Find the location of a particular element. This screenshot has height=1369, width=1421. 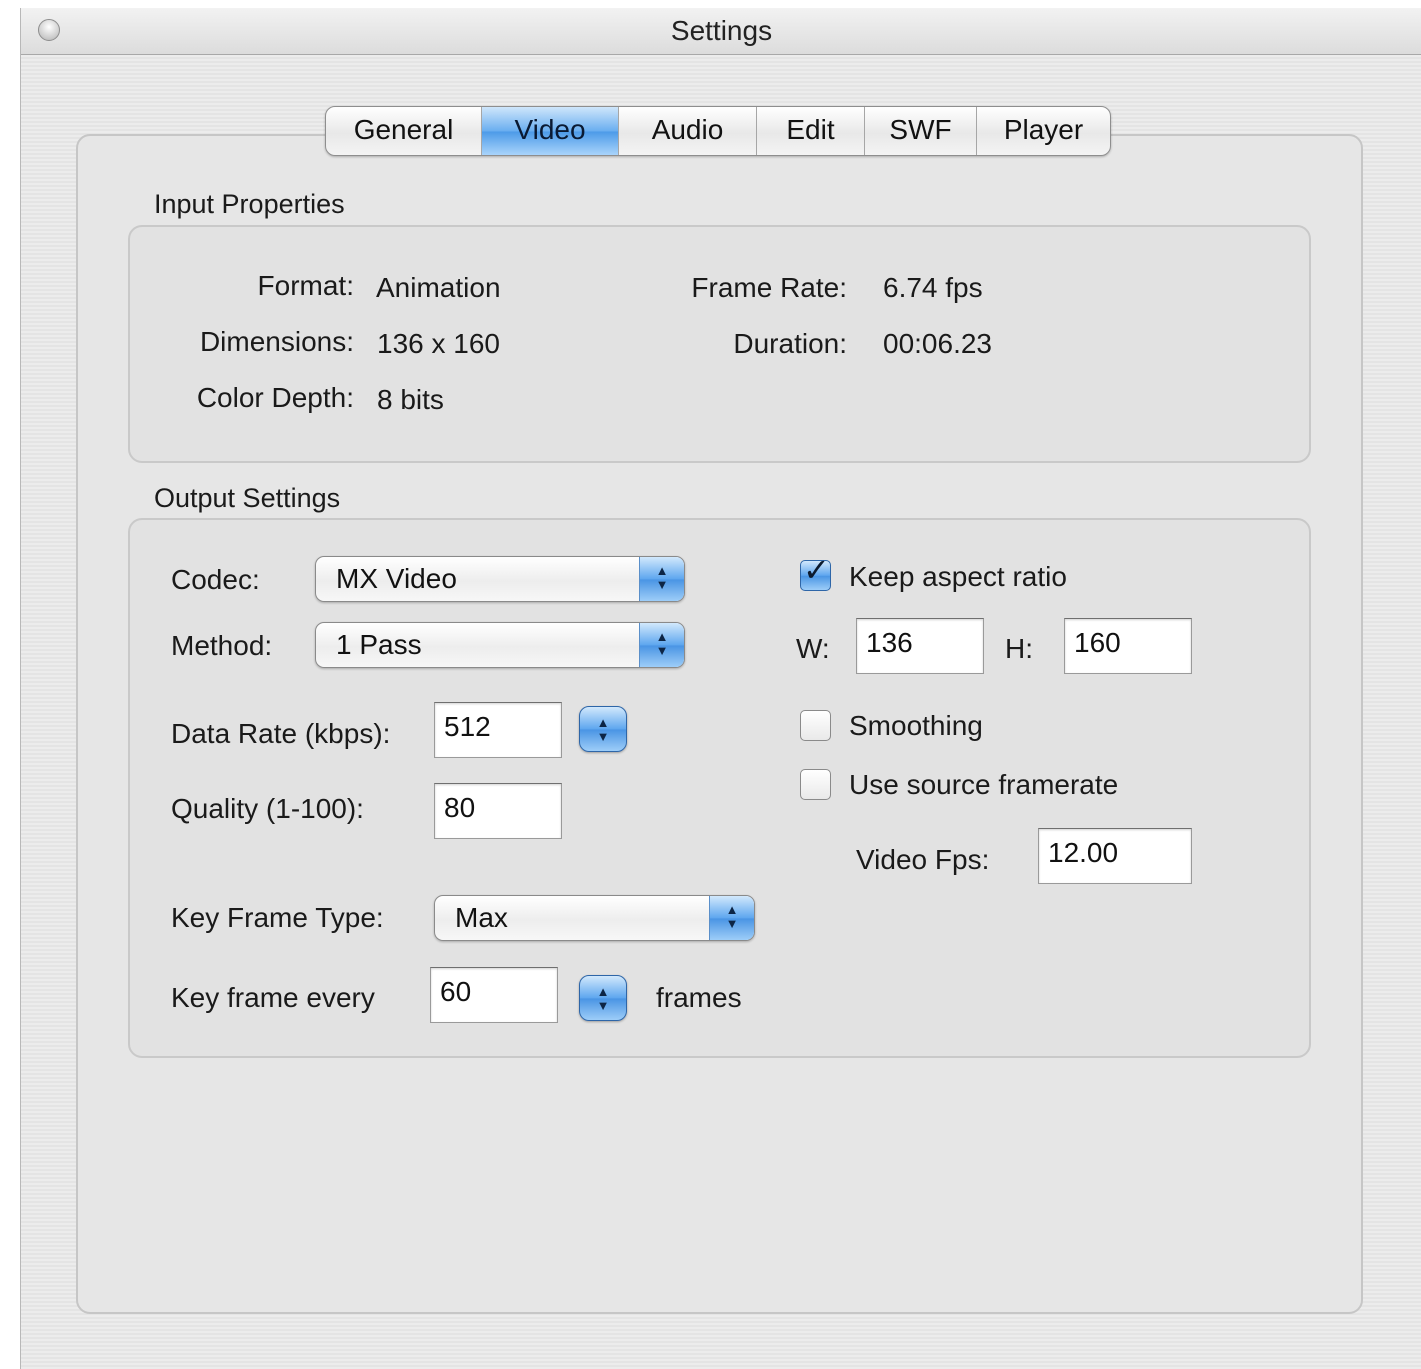

tab-player: Player is located at coordinates (1043, 131).